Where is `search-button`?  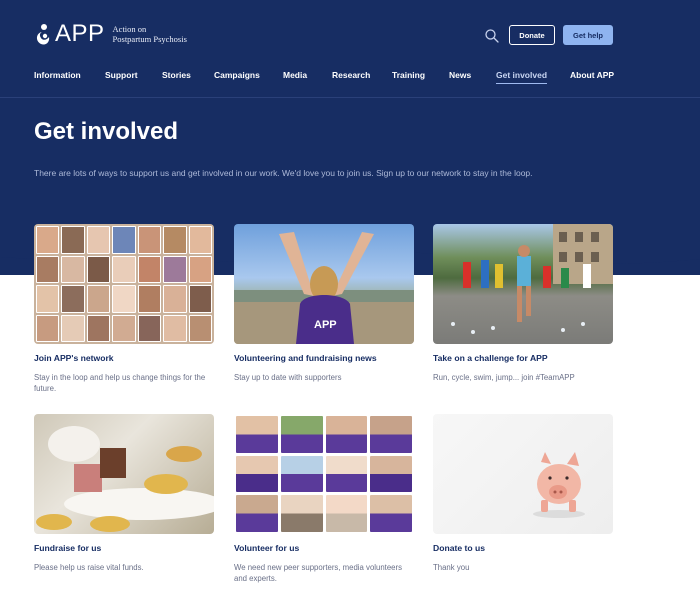
search-button is located at coordinates (492, 36).